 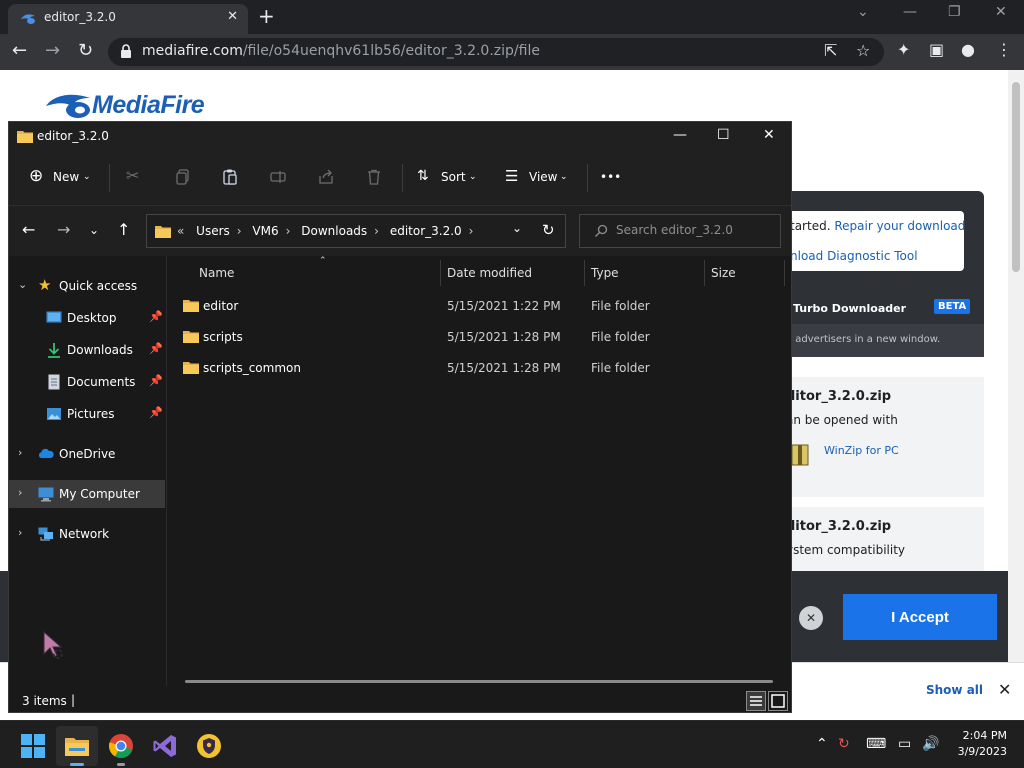 I want to click on network-status-icon: ▭, so click(x=904, y=744).